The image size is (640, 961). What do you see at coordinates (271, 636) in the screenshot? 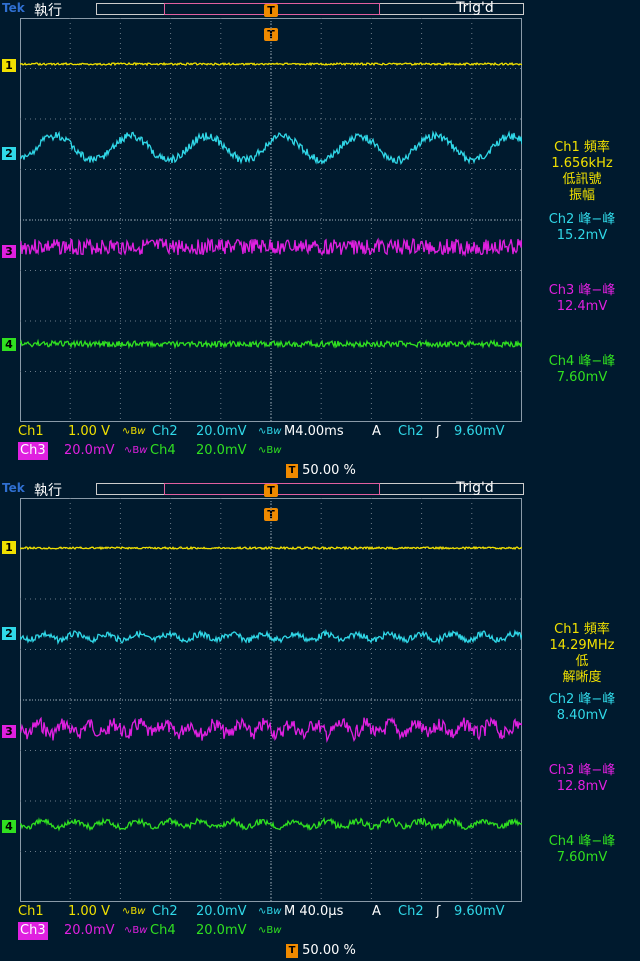
I see `ch2-trace` at bounding box center [271, 636].